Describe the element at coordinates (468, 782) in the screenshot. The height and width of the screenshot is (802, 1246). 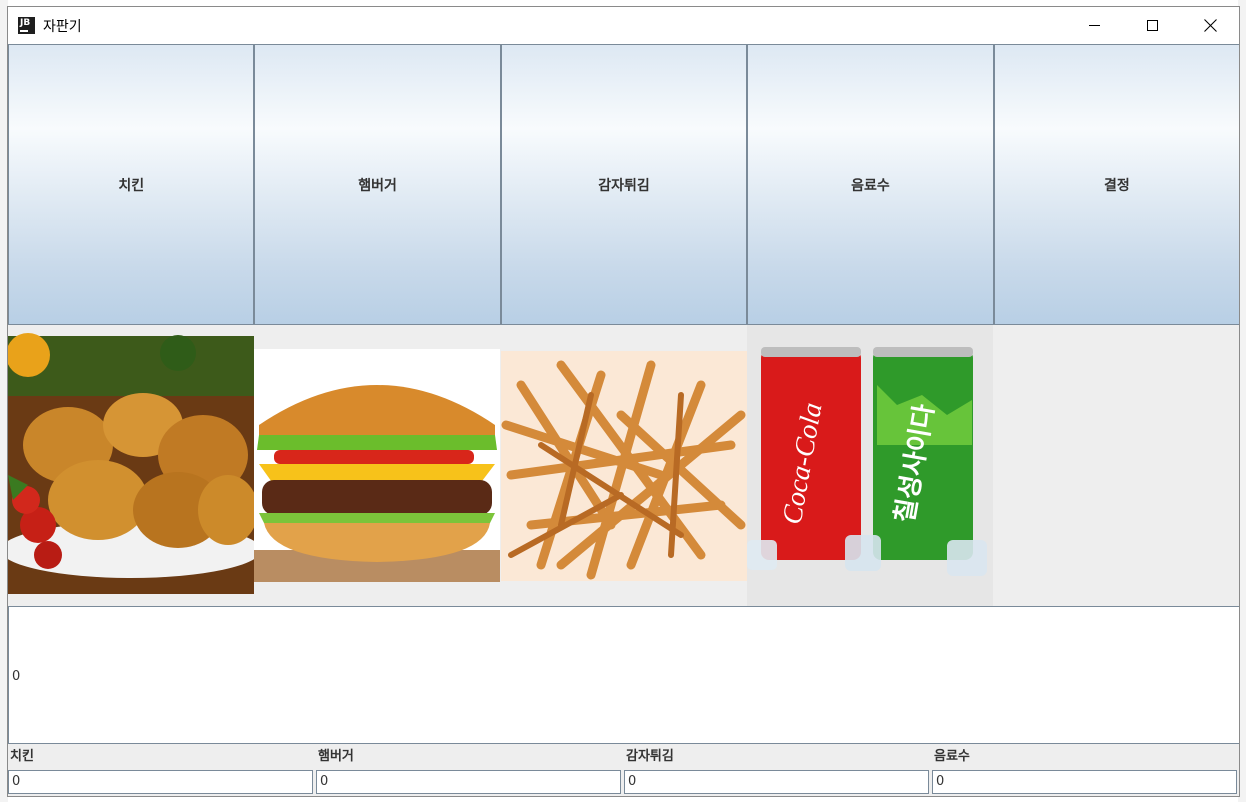
I see `hamburger-count-field: 0` at that location.